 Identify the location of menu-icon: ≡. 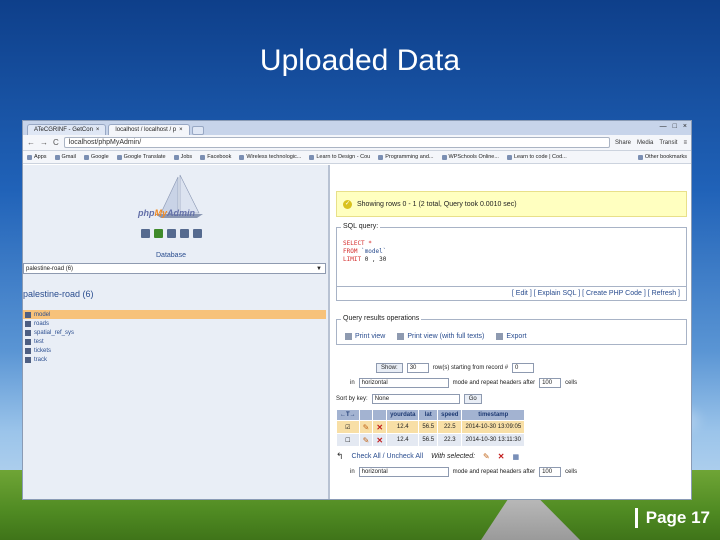
(685, 143).